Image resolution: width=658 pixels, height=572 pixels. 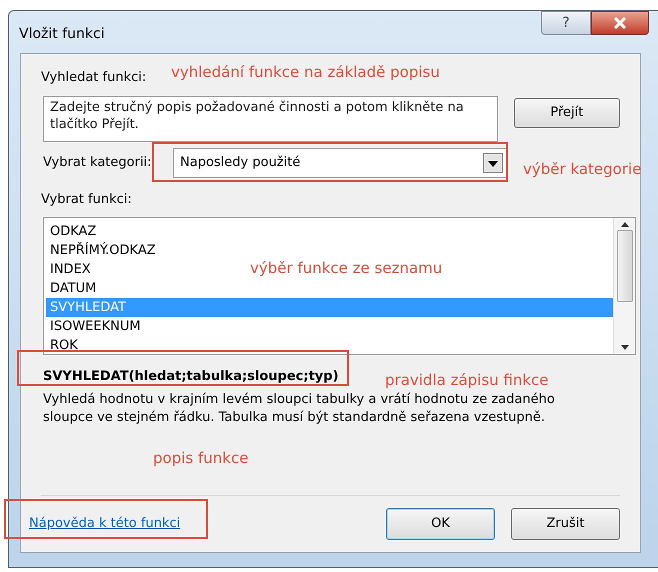 I want to click on annotation-text: vyhledání funkce na základě popisu, so click(x=305, y=72).